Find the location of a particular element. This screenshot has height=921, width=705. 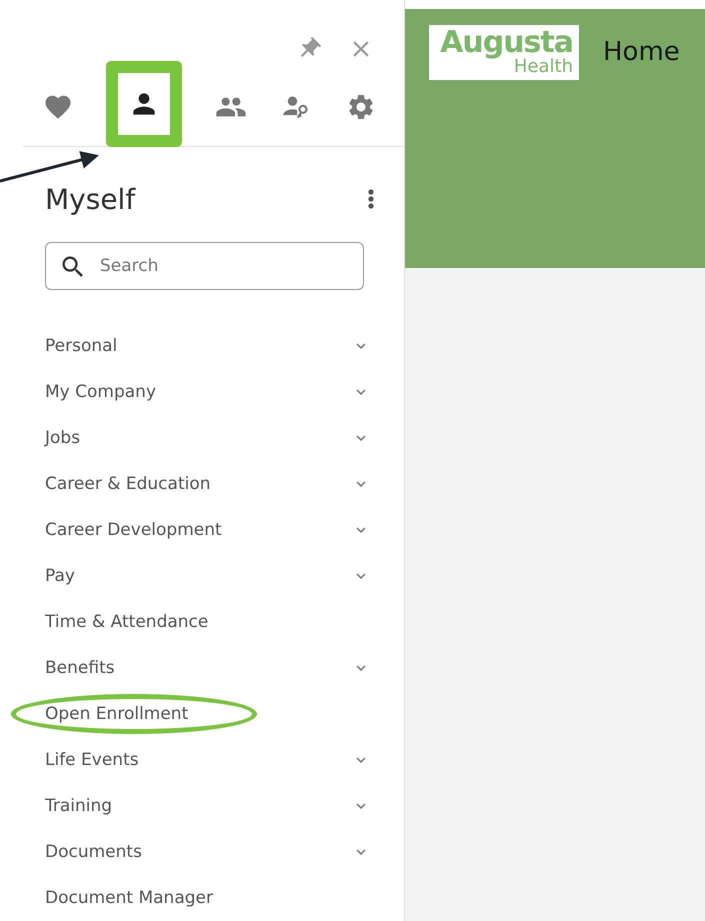

logo: Augusta Health is located at coordinates (504, 52).